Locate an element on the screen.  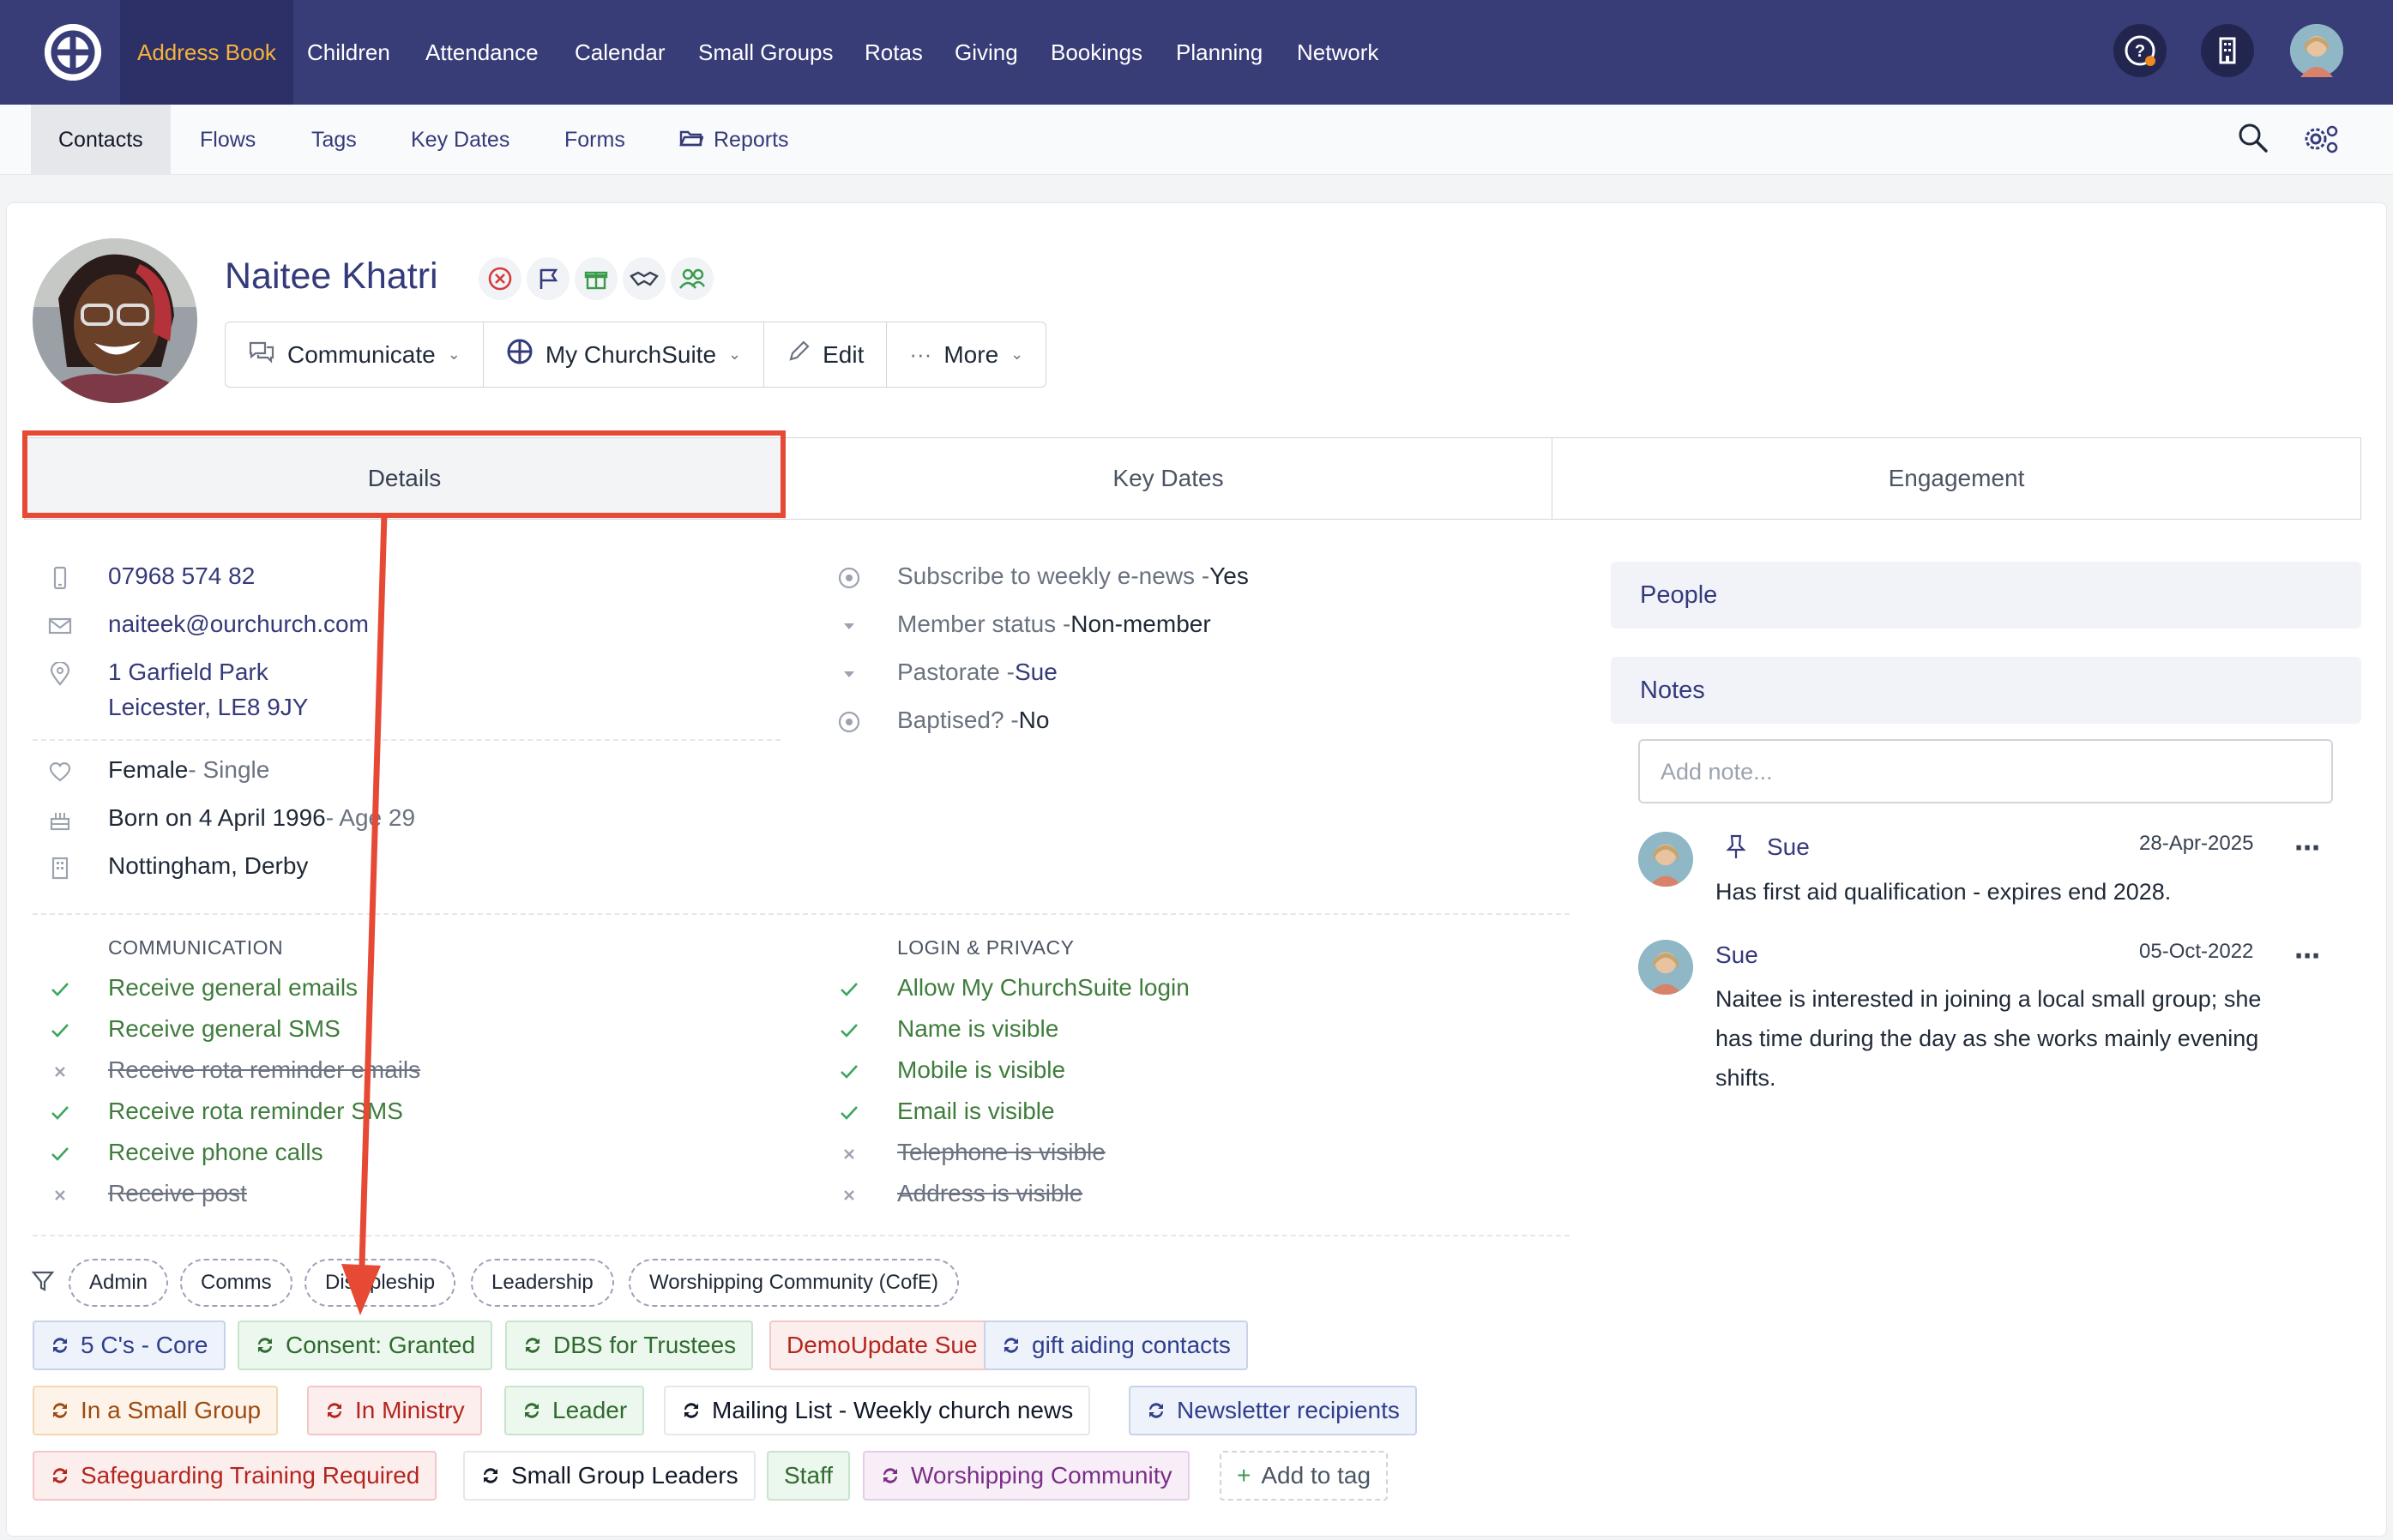
field-member-status: Member status - Non-member is located at coordinates (1054, 624).